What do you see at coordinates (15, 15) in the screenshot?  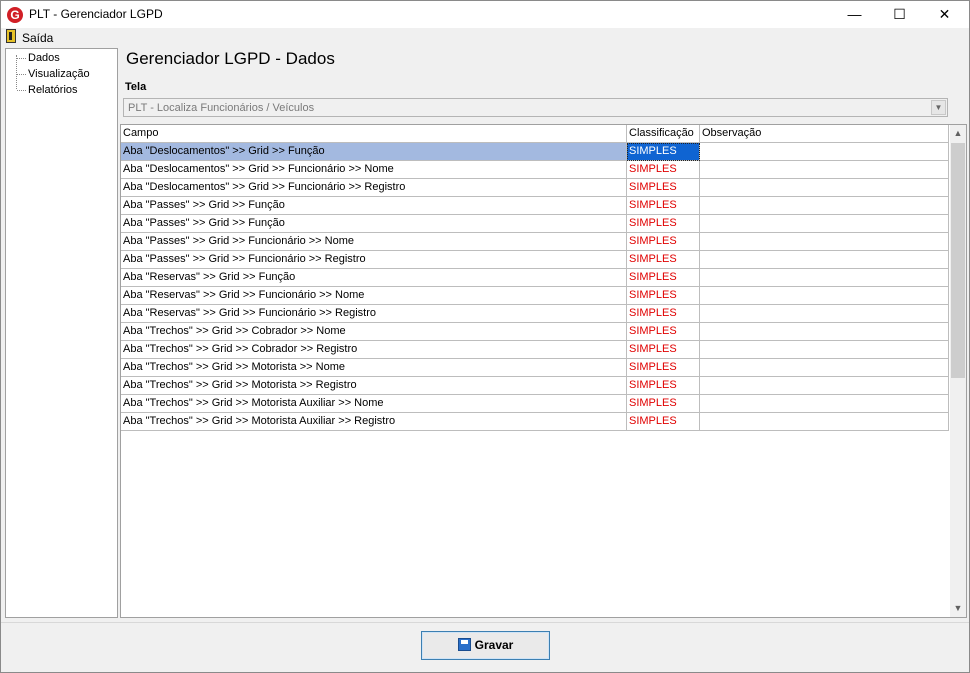 I see `app-logo-icon: G` at bounding box center [15, 15].